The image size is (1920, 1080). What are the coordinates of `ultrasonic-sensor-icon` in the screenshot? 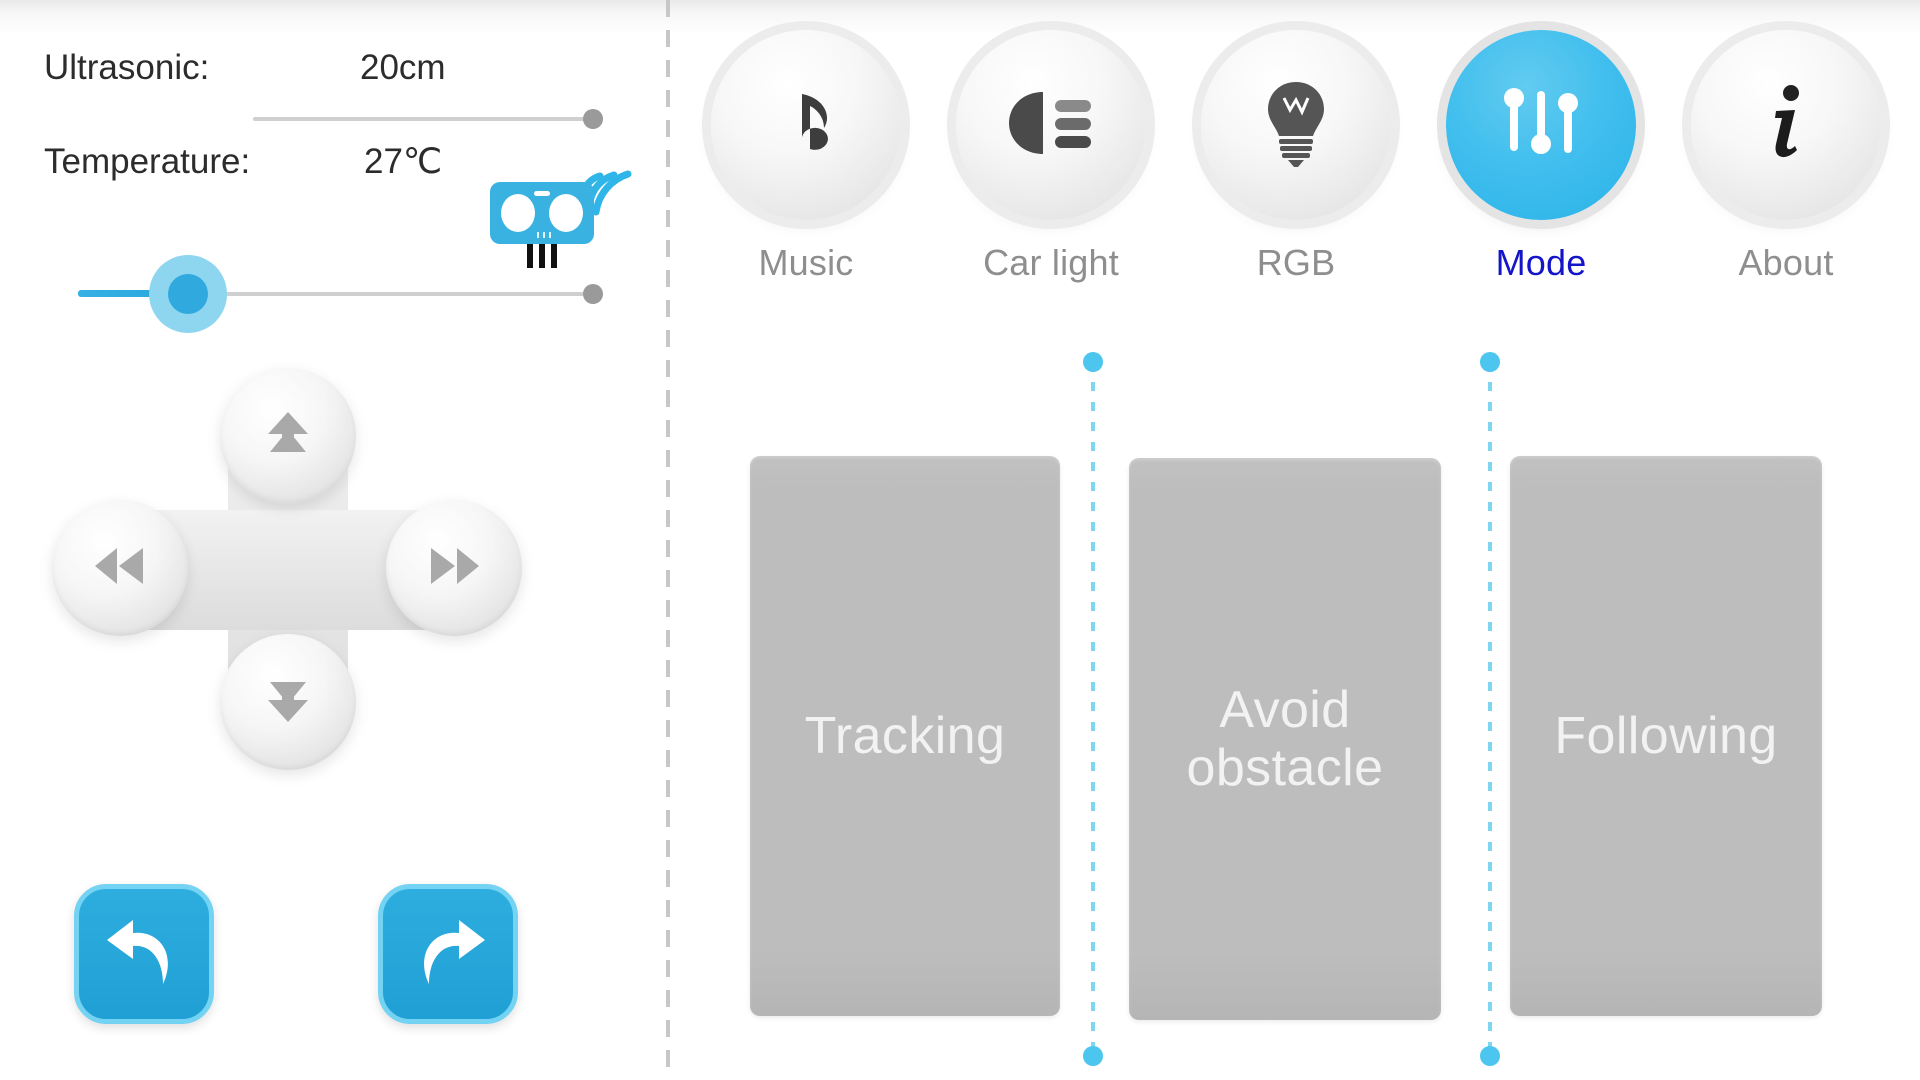 It's located at (560, 205).